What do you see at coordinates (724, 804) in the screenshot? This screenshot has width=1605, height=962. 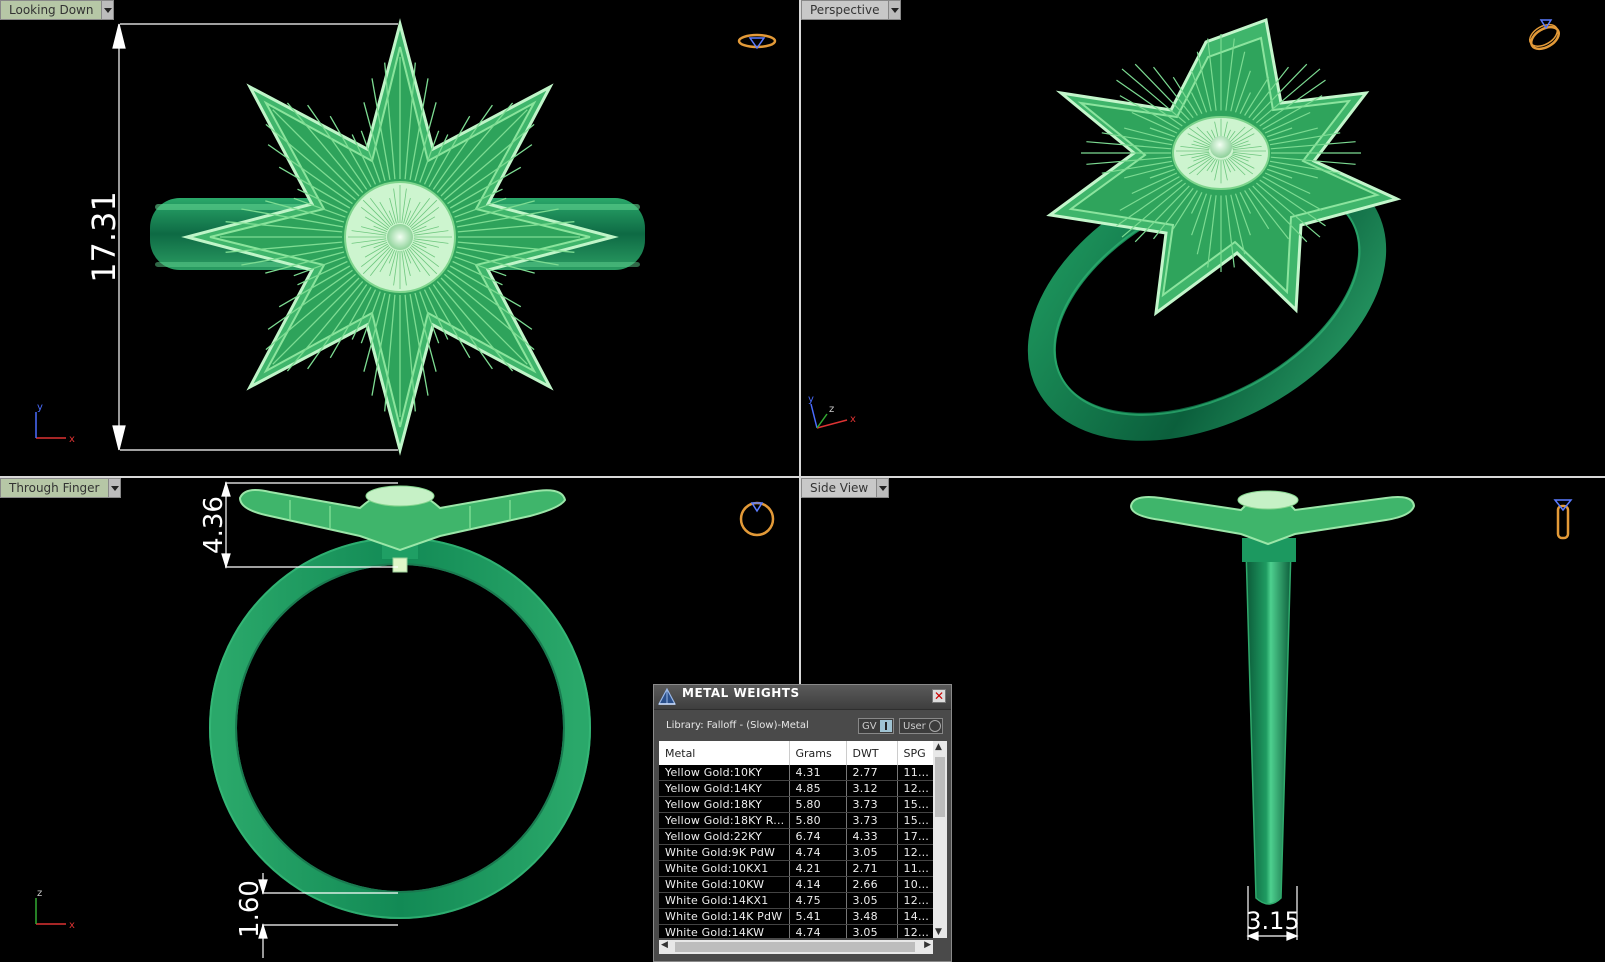 I see `table-cell: Yellow Gold:18KY` at bounding box center [724, 804].